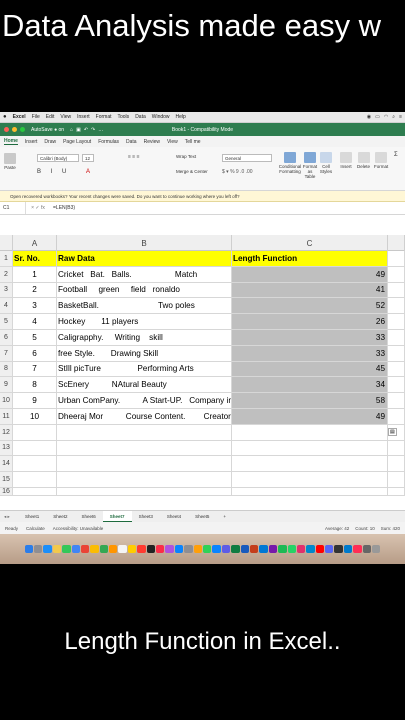  I want to click on status-accessibility: Accessibility: Unavailable, so click(78, 528).